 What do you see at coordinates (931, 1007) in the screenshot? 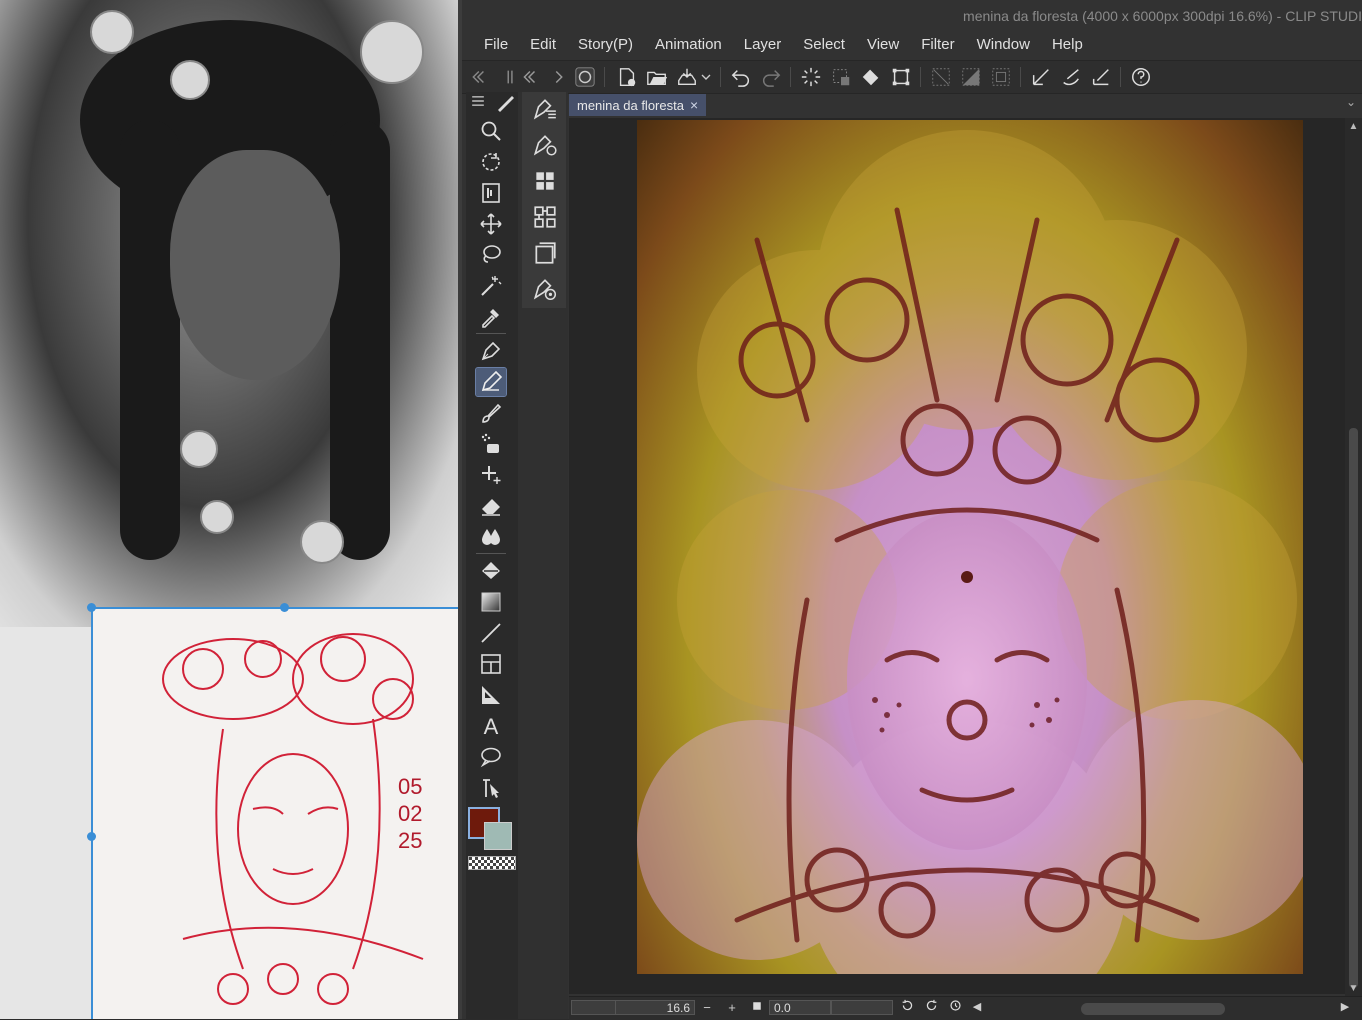
I see `rotate-right-icon` at bounding box center [931, 1007].